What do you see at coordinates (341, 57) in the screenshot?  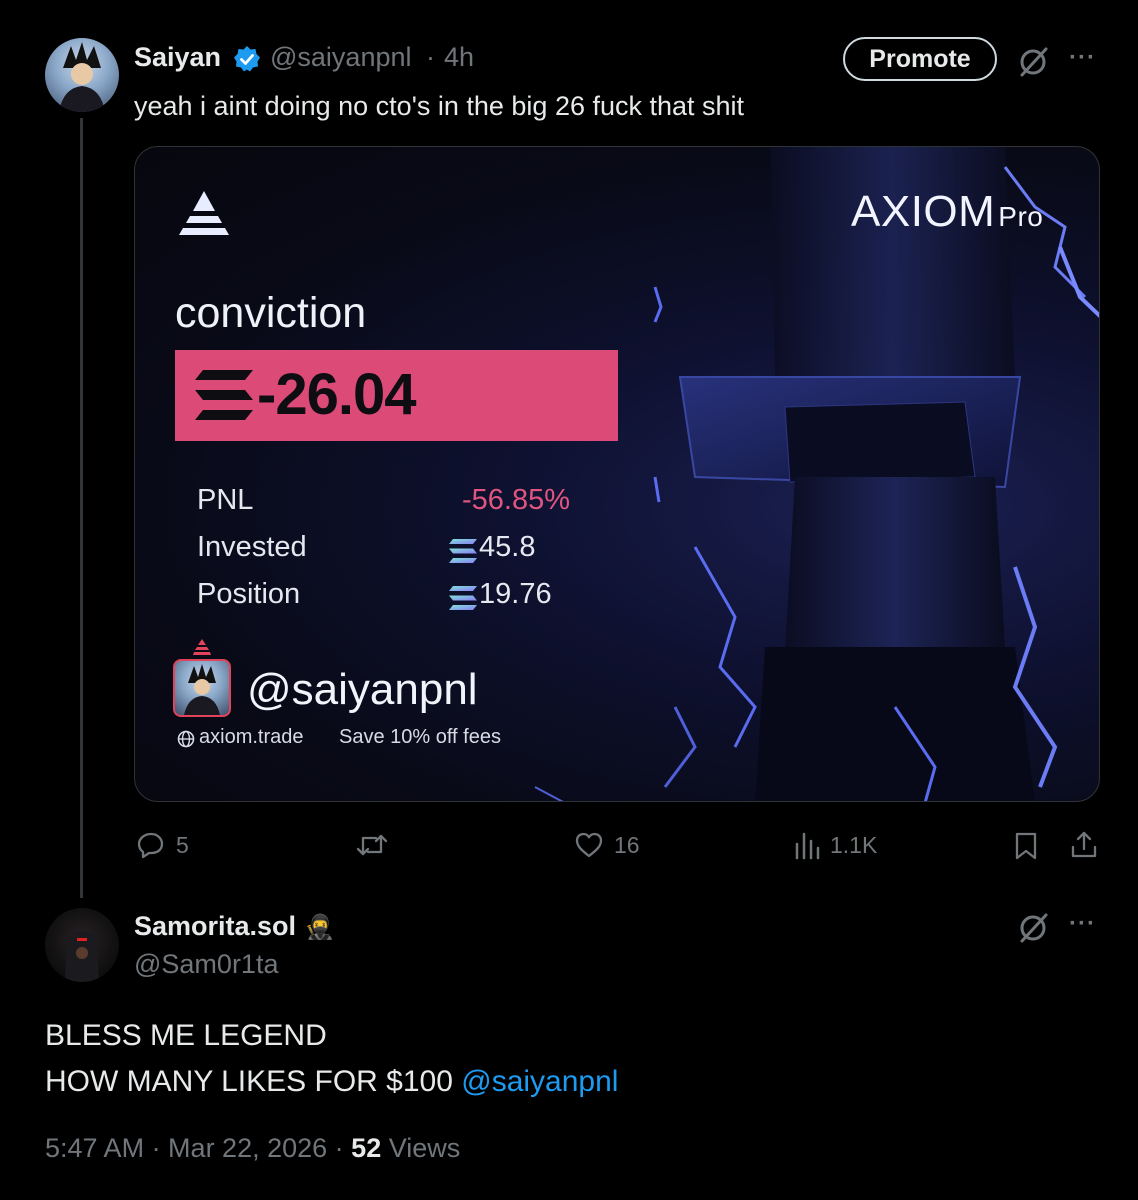 I see `author-handle: @saiyanpnl` at bounding box center [341, 57].